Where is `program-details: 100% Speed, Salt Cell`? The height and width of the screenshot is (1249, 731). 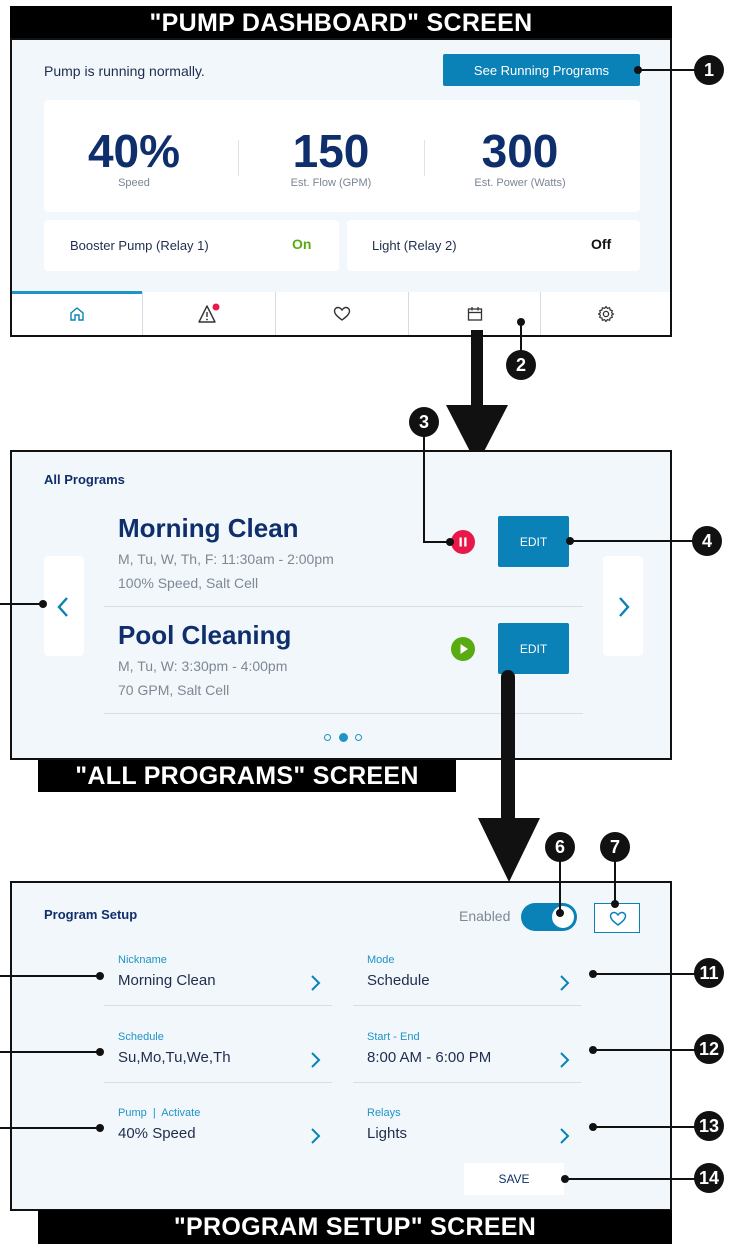 program-details: 100% Speed, Salt Cell is located at coordinates (188, 583).